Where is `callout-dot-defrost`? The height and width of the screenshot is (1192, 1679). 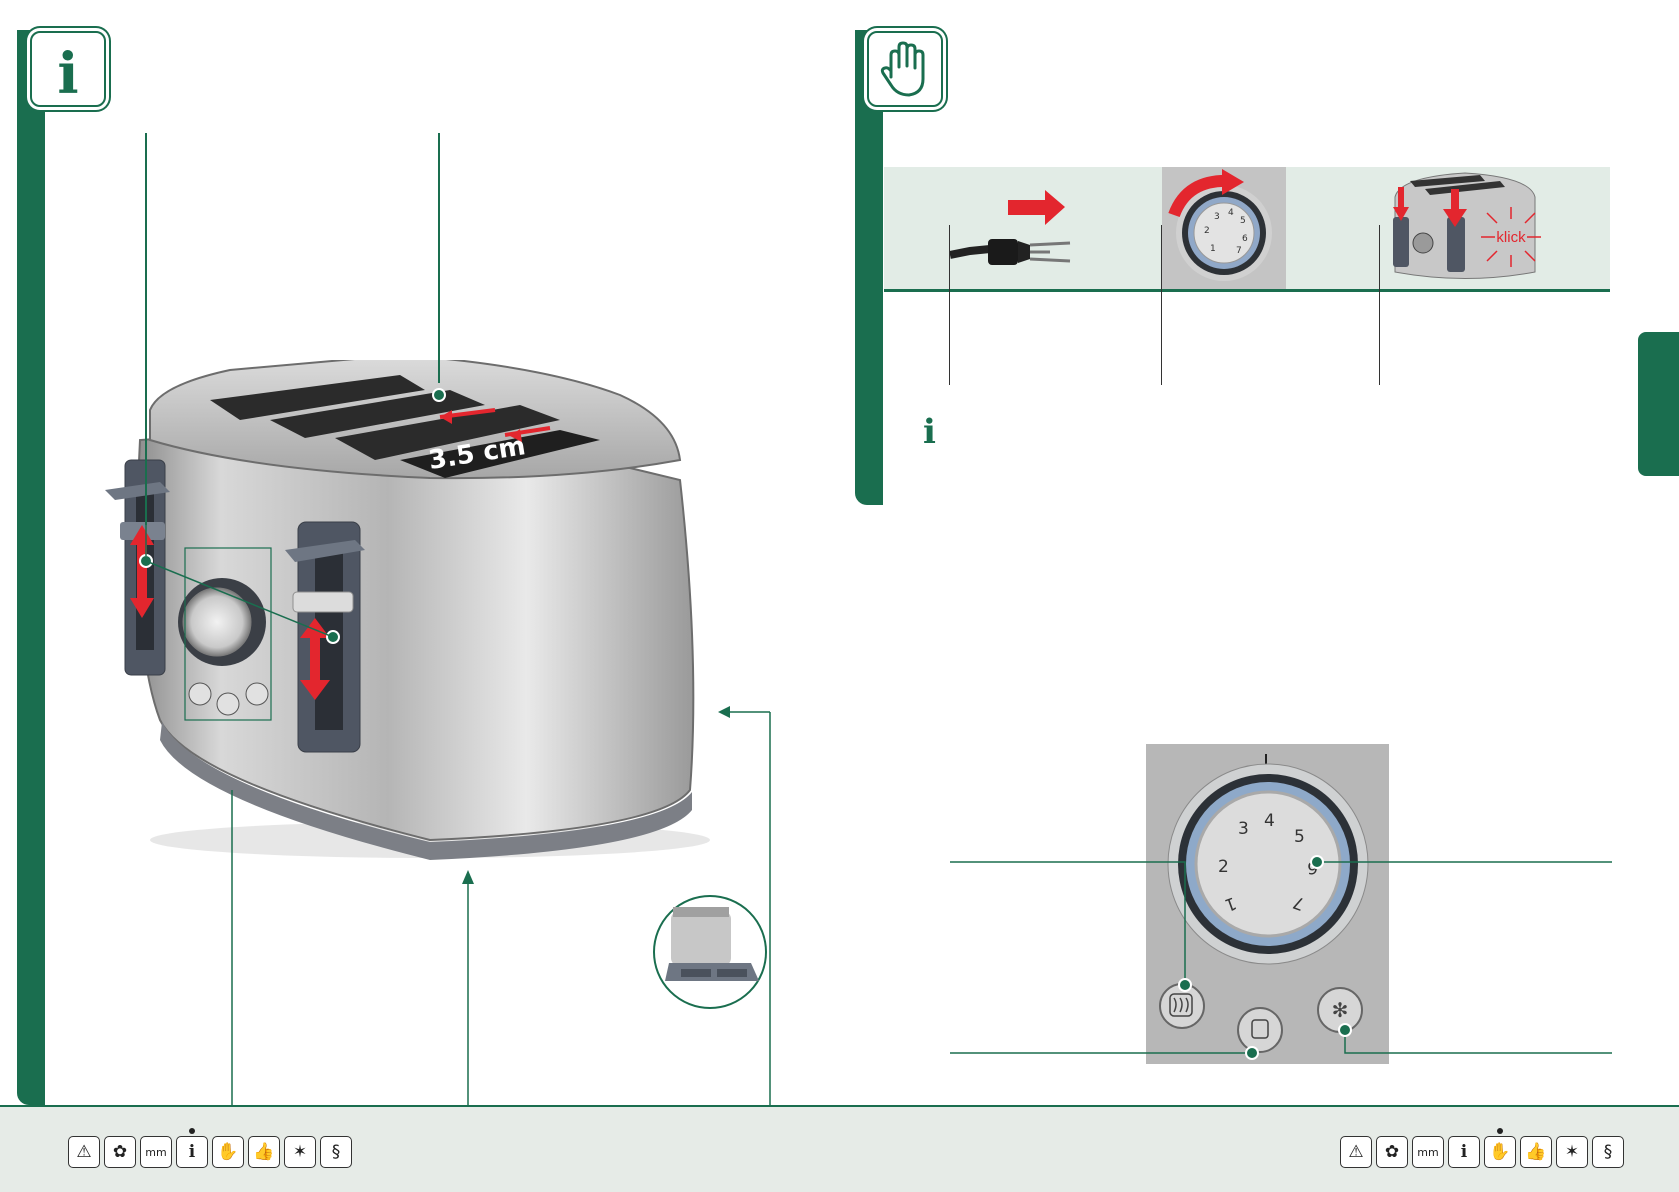
callout-dot-defrost is located at coordinates (1345, 1030).